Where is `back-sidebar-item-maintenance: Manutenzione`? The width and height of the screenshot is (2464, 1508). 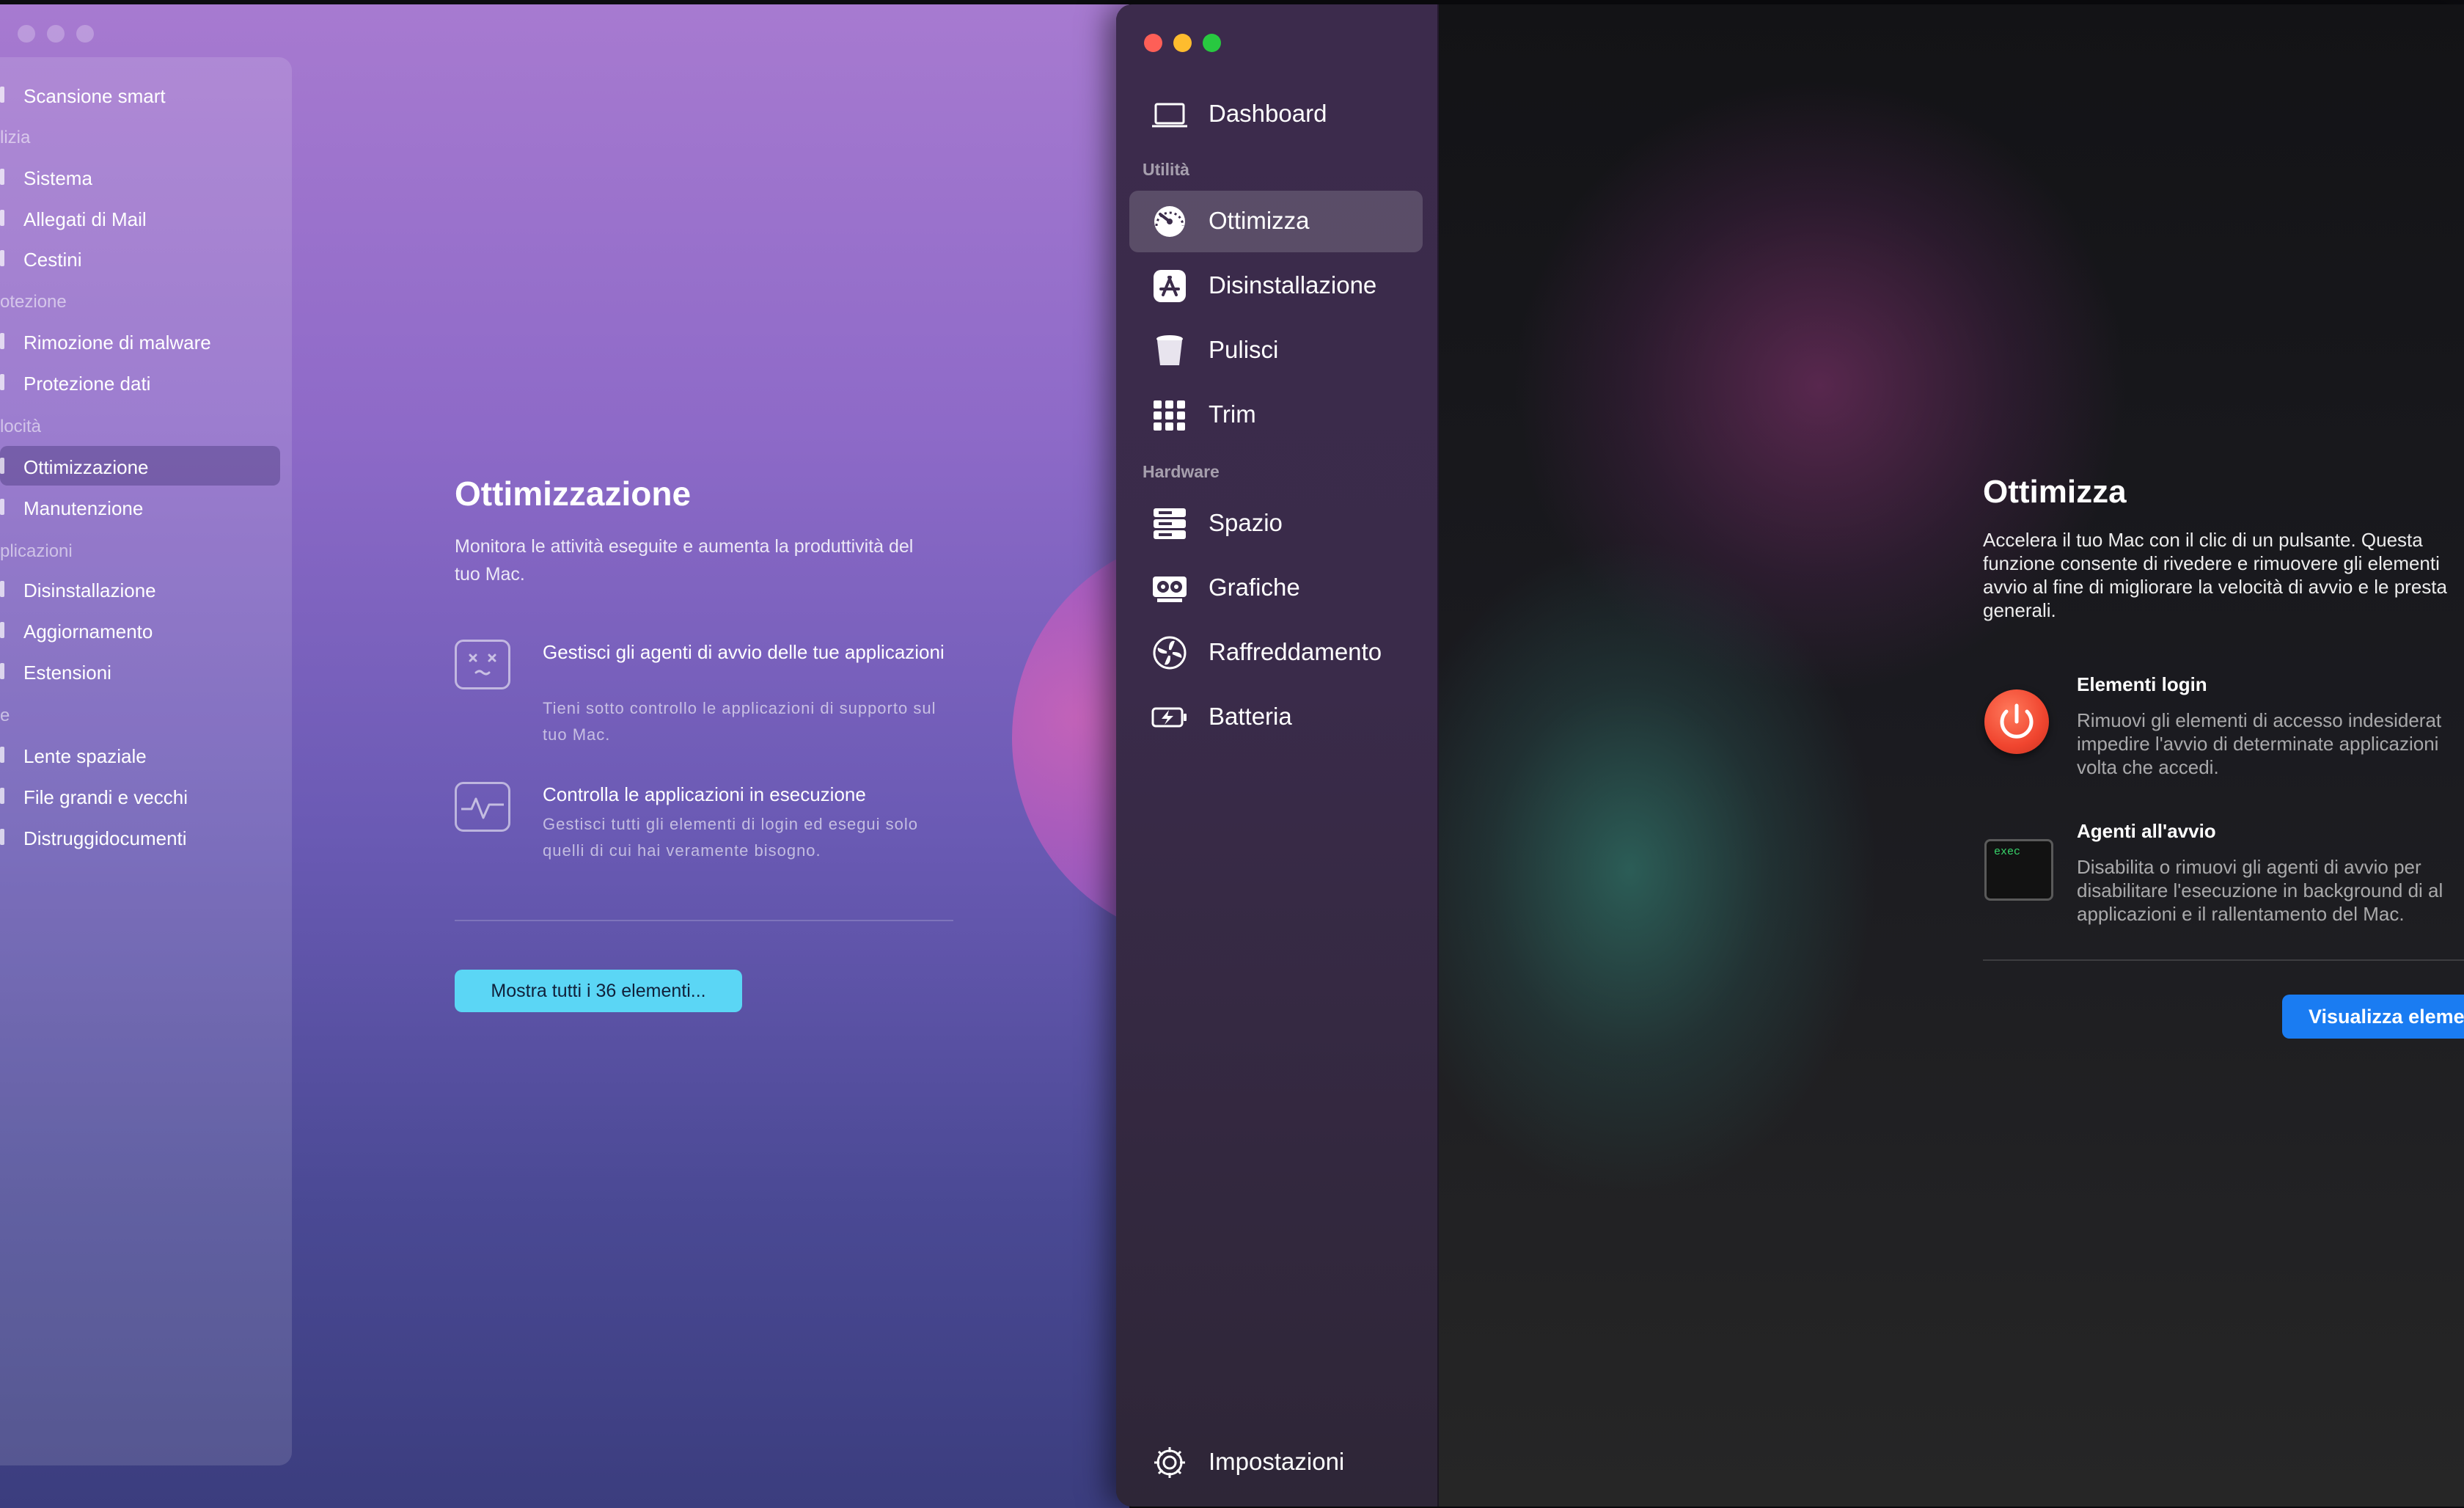
back-sidebar-item-maintenance: Manutenzione is located at coordinates (83, 508).